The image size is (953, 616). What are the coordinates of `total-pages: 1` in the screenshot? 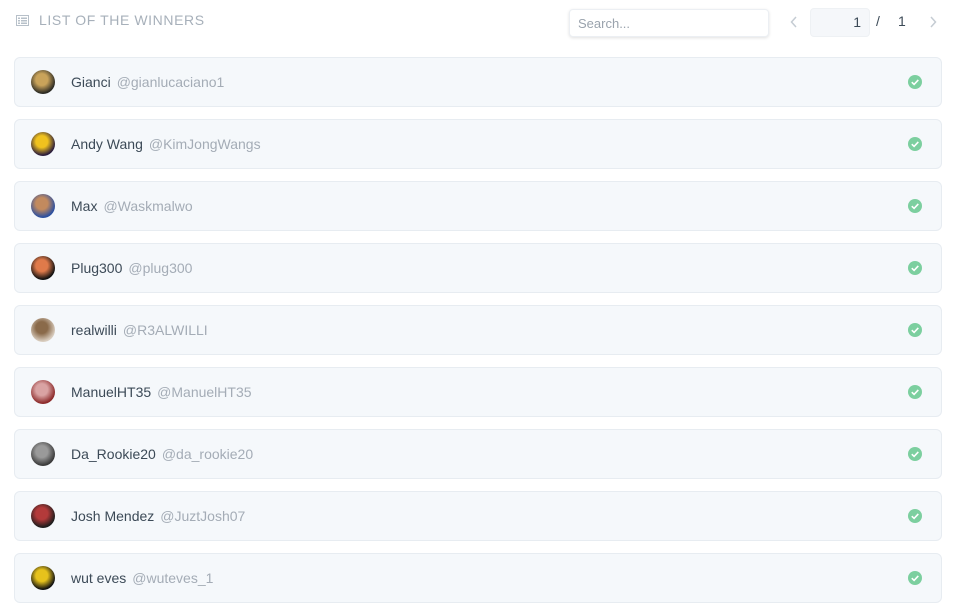 It's located at (902, 21).